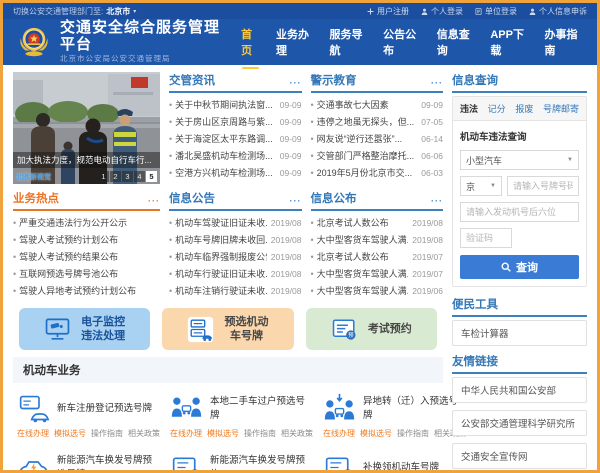 This screenshot has width=600, height=473. I want to click on news-item: • 机动车号牌旧牌未收回... 2019/08, so click(235, 239).